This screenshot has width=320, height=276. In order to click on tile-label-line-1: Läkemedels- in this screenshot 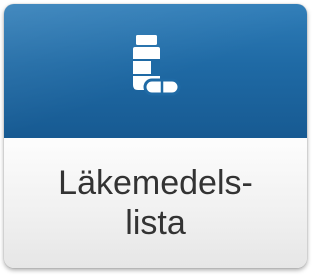, I will do `click(155, 183)`.